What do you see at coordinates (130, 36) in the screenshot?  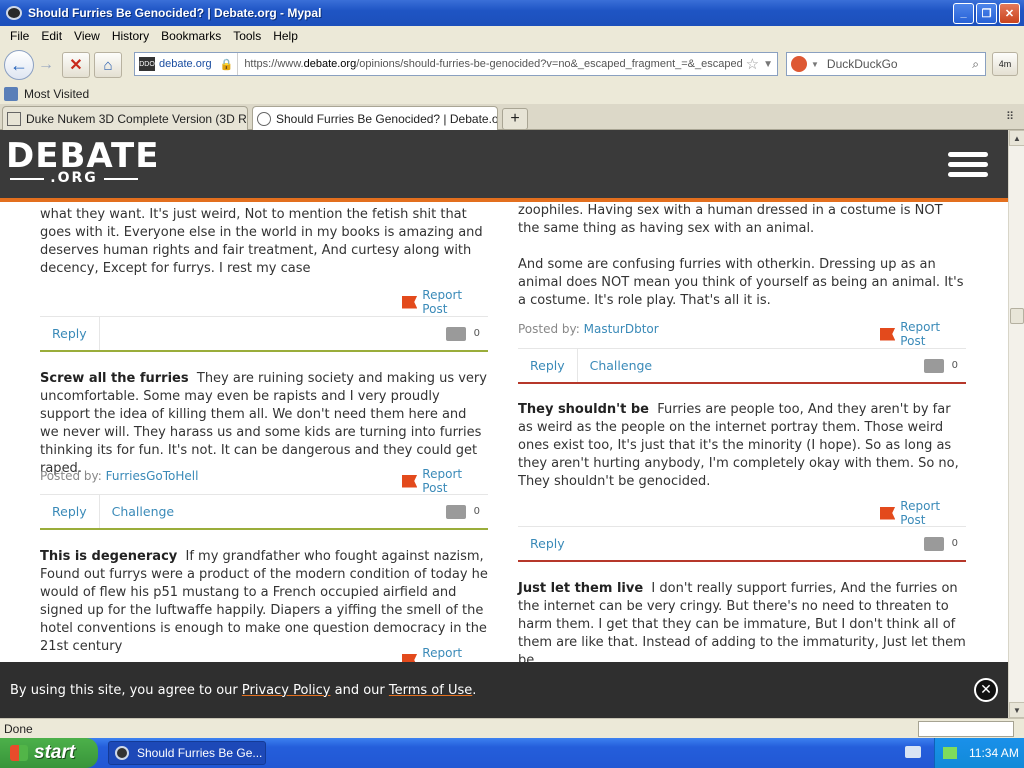 I see `menu-history: History` at bounding box center [130, 36].